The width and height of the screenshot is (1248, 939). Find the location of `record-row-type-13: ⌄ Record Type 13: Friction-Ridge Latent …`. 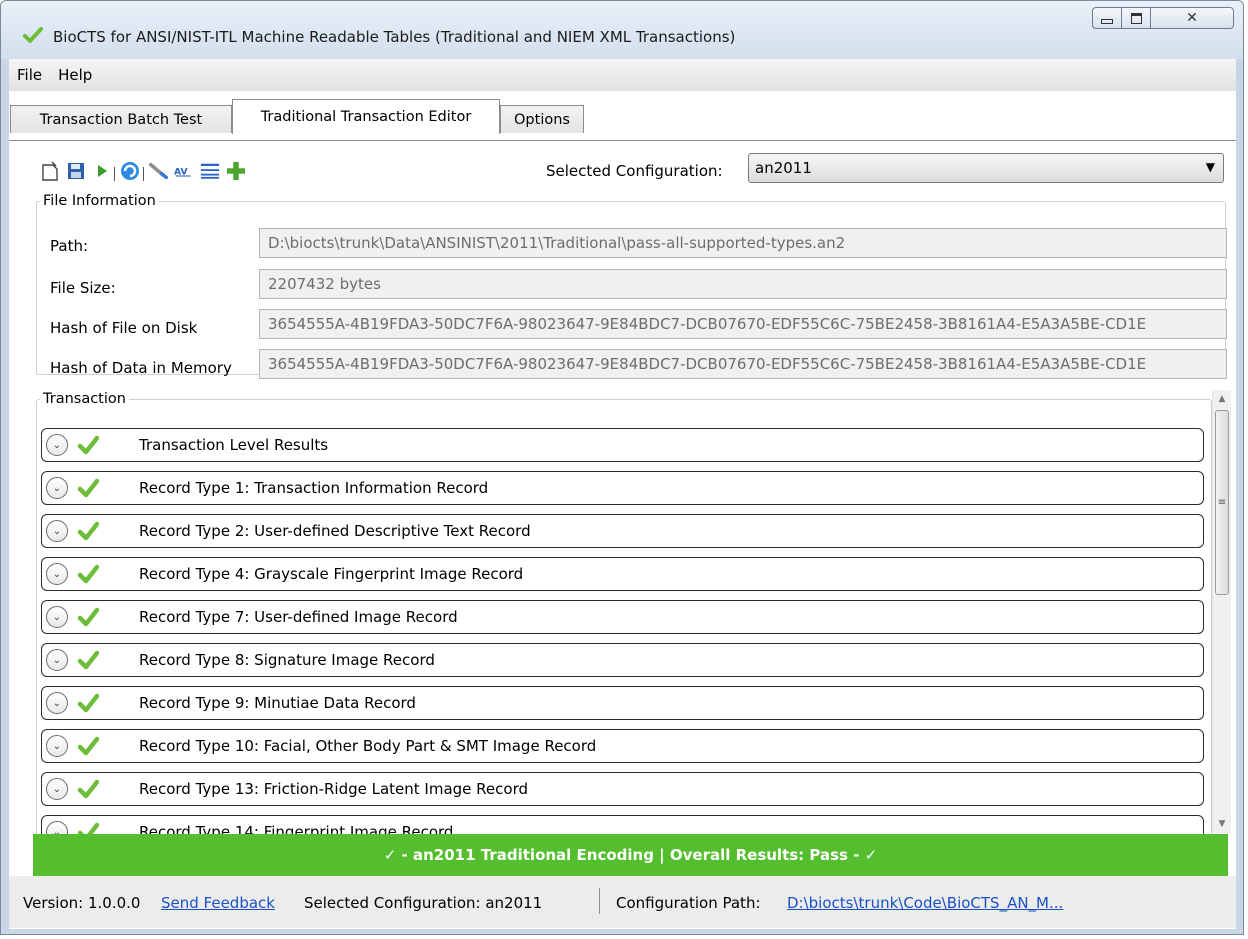

record-row-type-13: ⌄ Record Type 13: Friction-Ridge Latent … is located at coordinates (622, 789).